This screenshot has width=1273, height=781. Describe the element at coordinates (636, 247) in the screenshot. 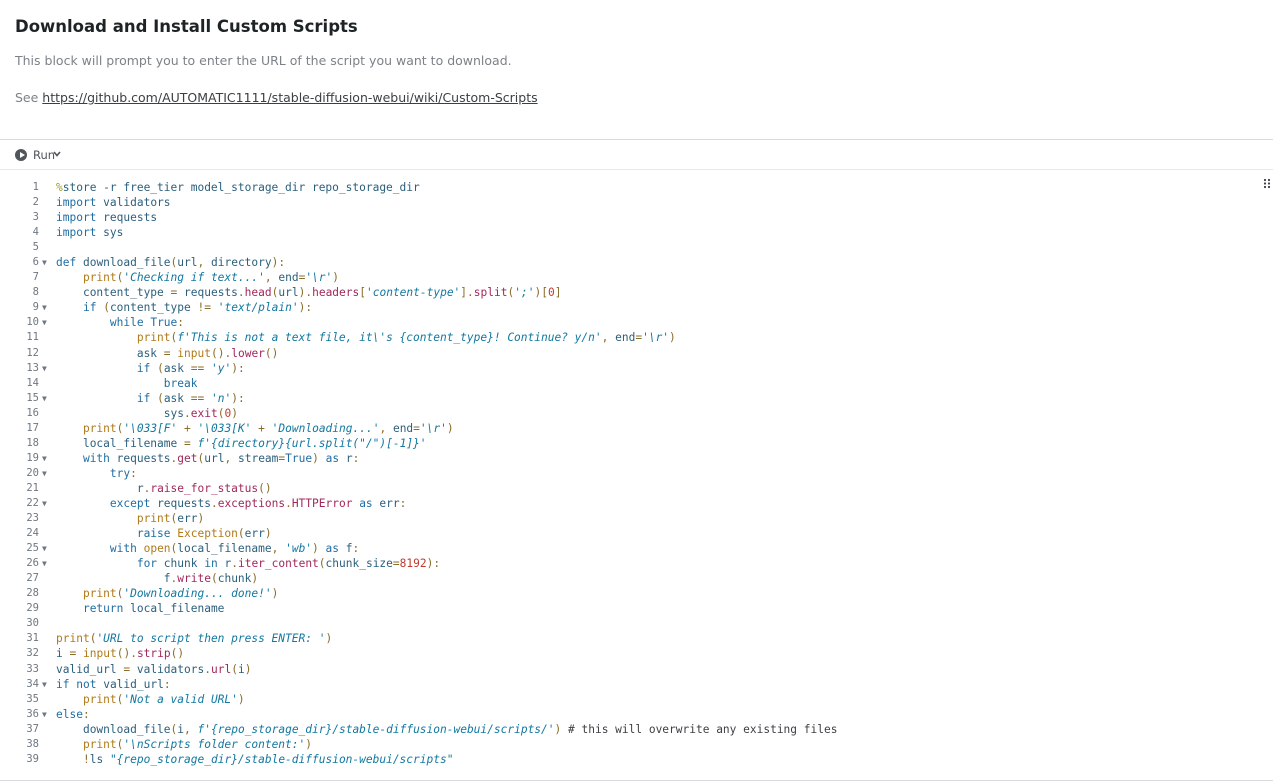

I see `code-line: 5` at that location.